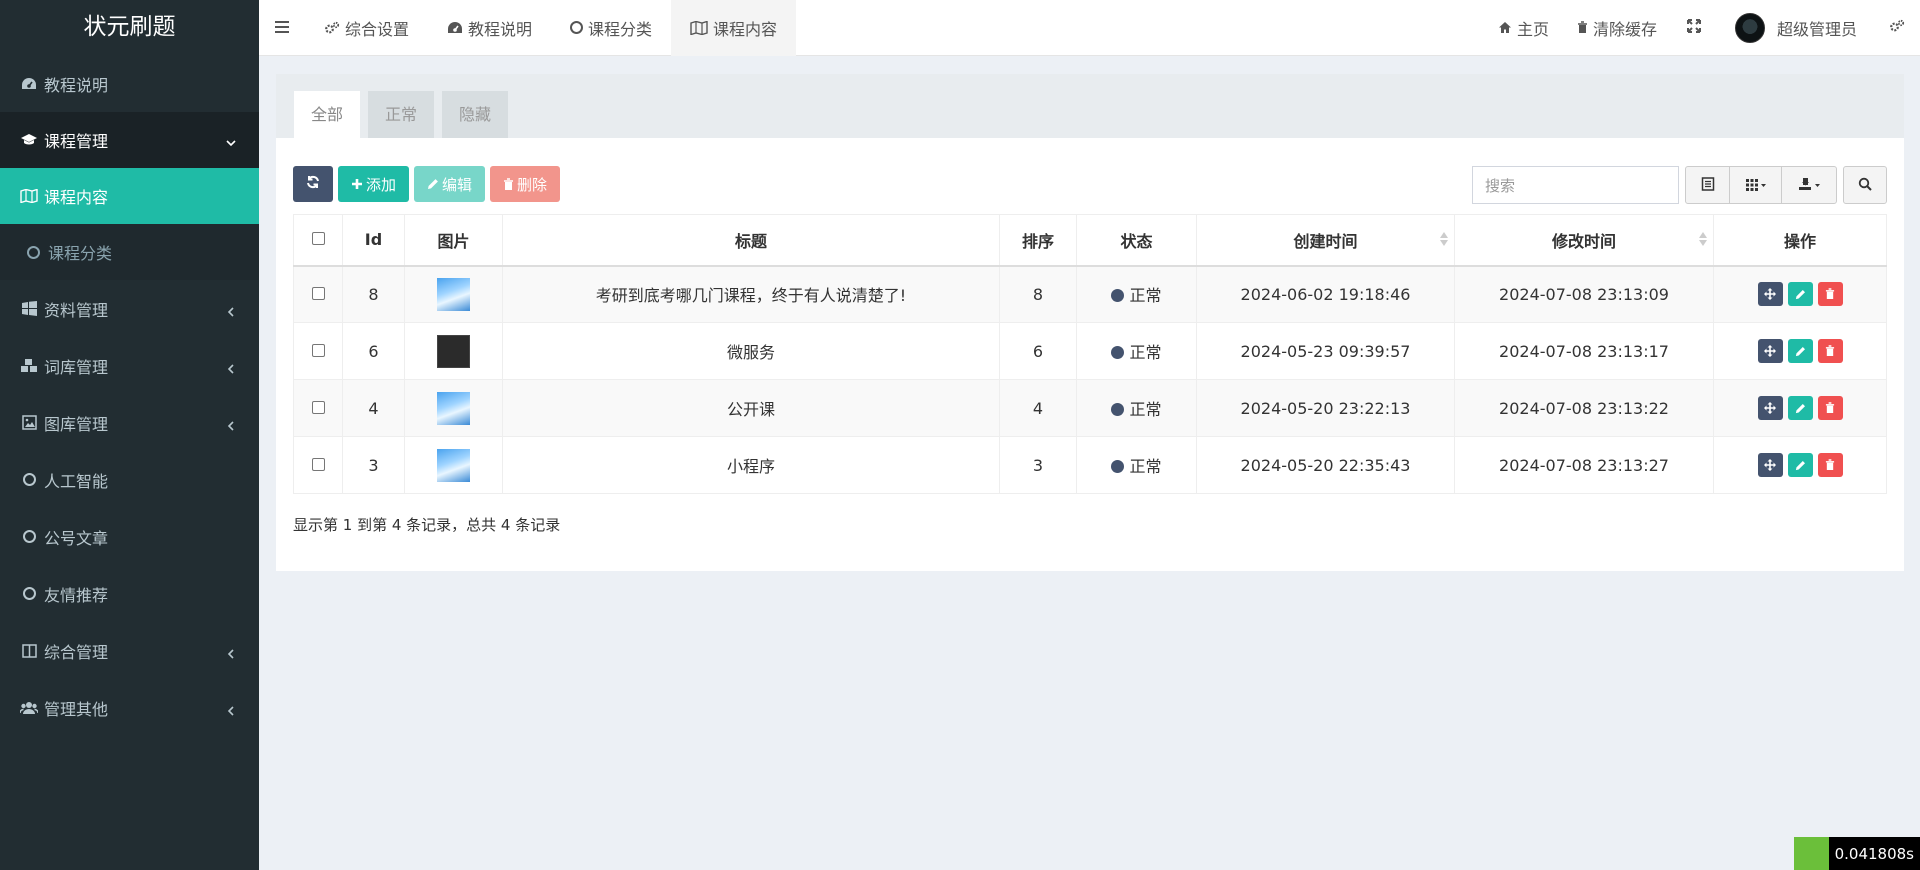 The image size is (1920, 870). I want to click on fullscreen-button, so click(1697, 28).